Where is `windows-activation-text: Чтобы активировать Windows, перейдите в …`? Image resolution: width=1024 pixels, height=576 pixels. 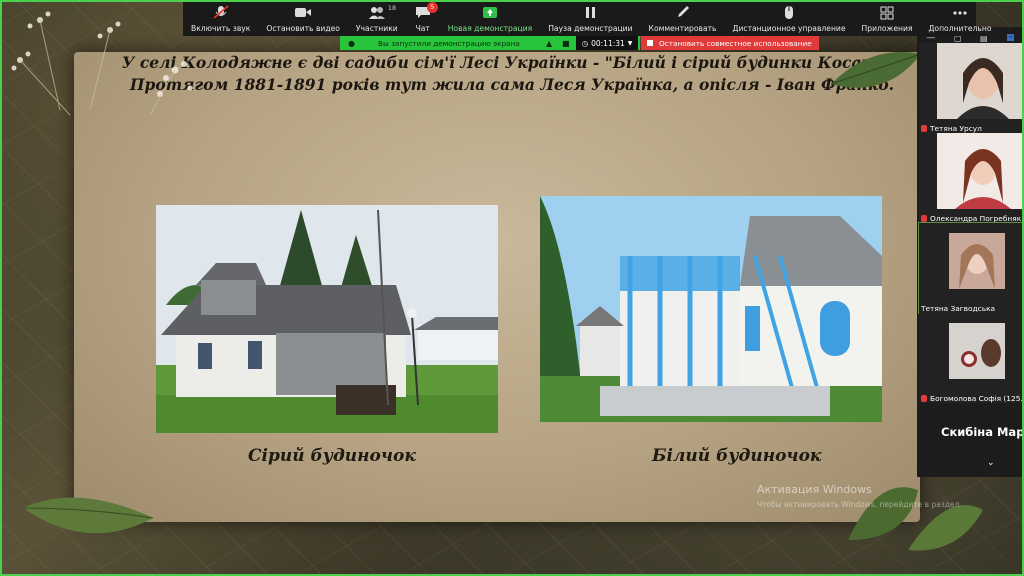
windows-activation-text: Чтобы активировать Windows, перейдите в … is located at coordinates (858, 504).